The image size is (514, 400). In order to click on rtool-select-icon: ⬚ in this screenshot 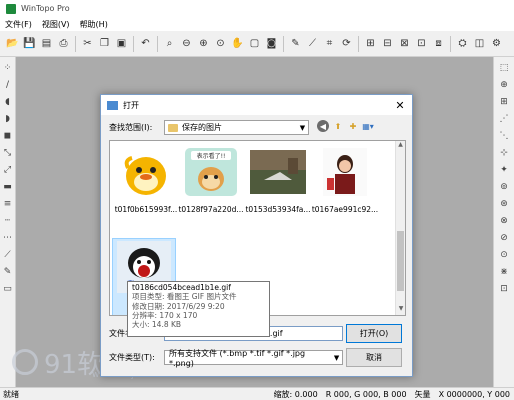, I will do `click(504, 68)`.